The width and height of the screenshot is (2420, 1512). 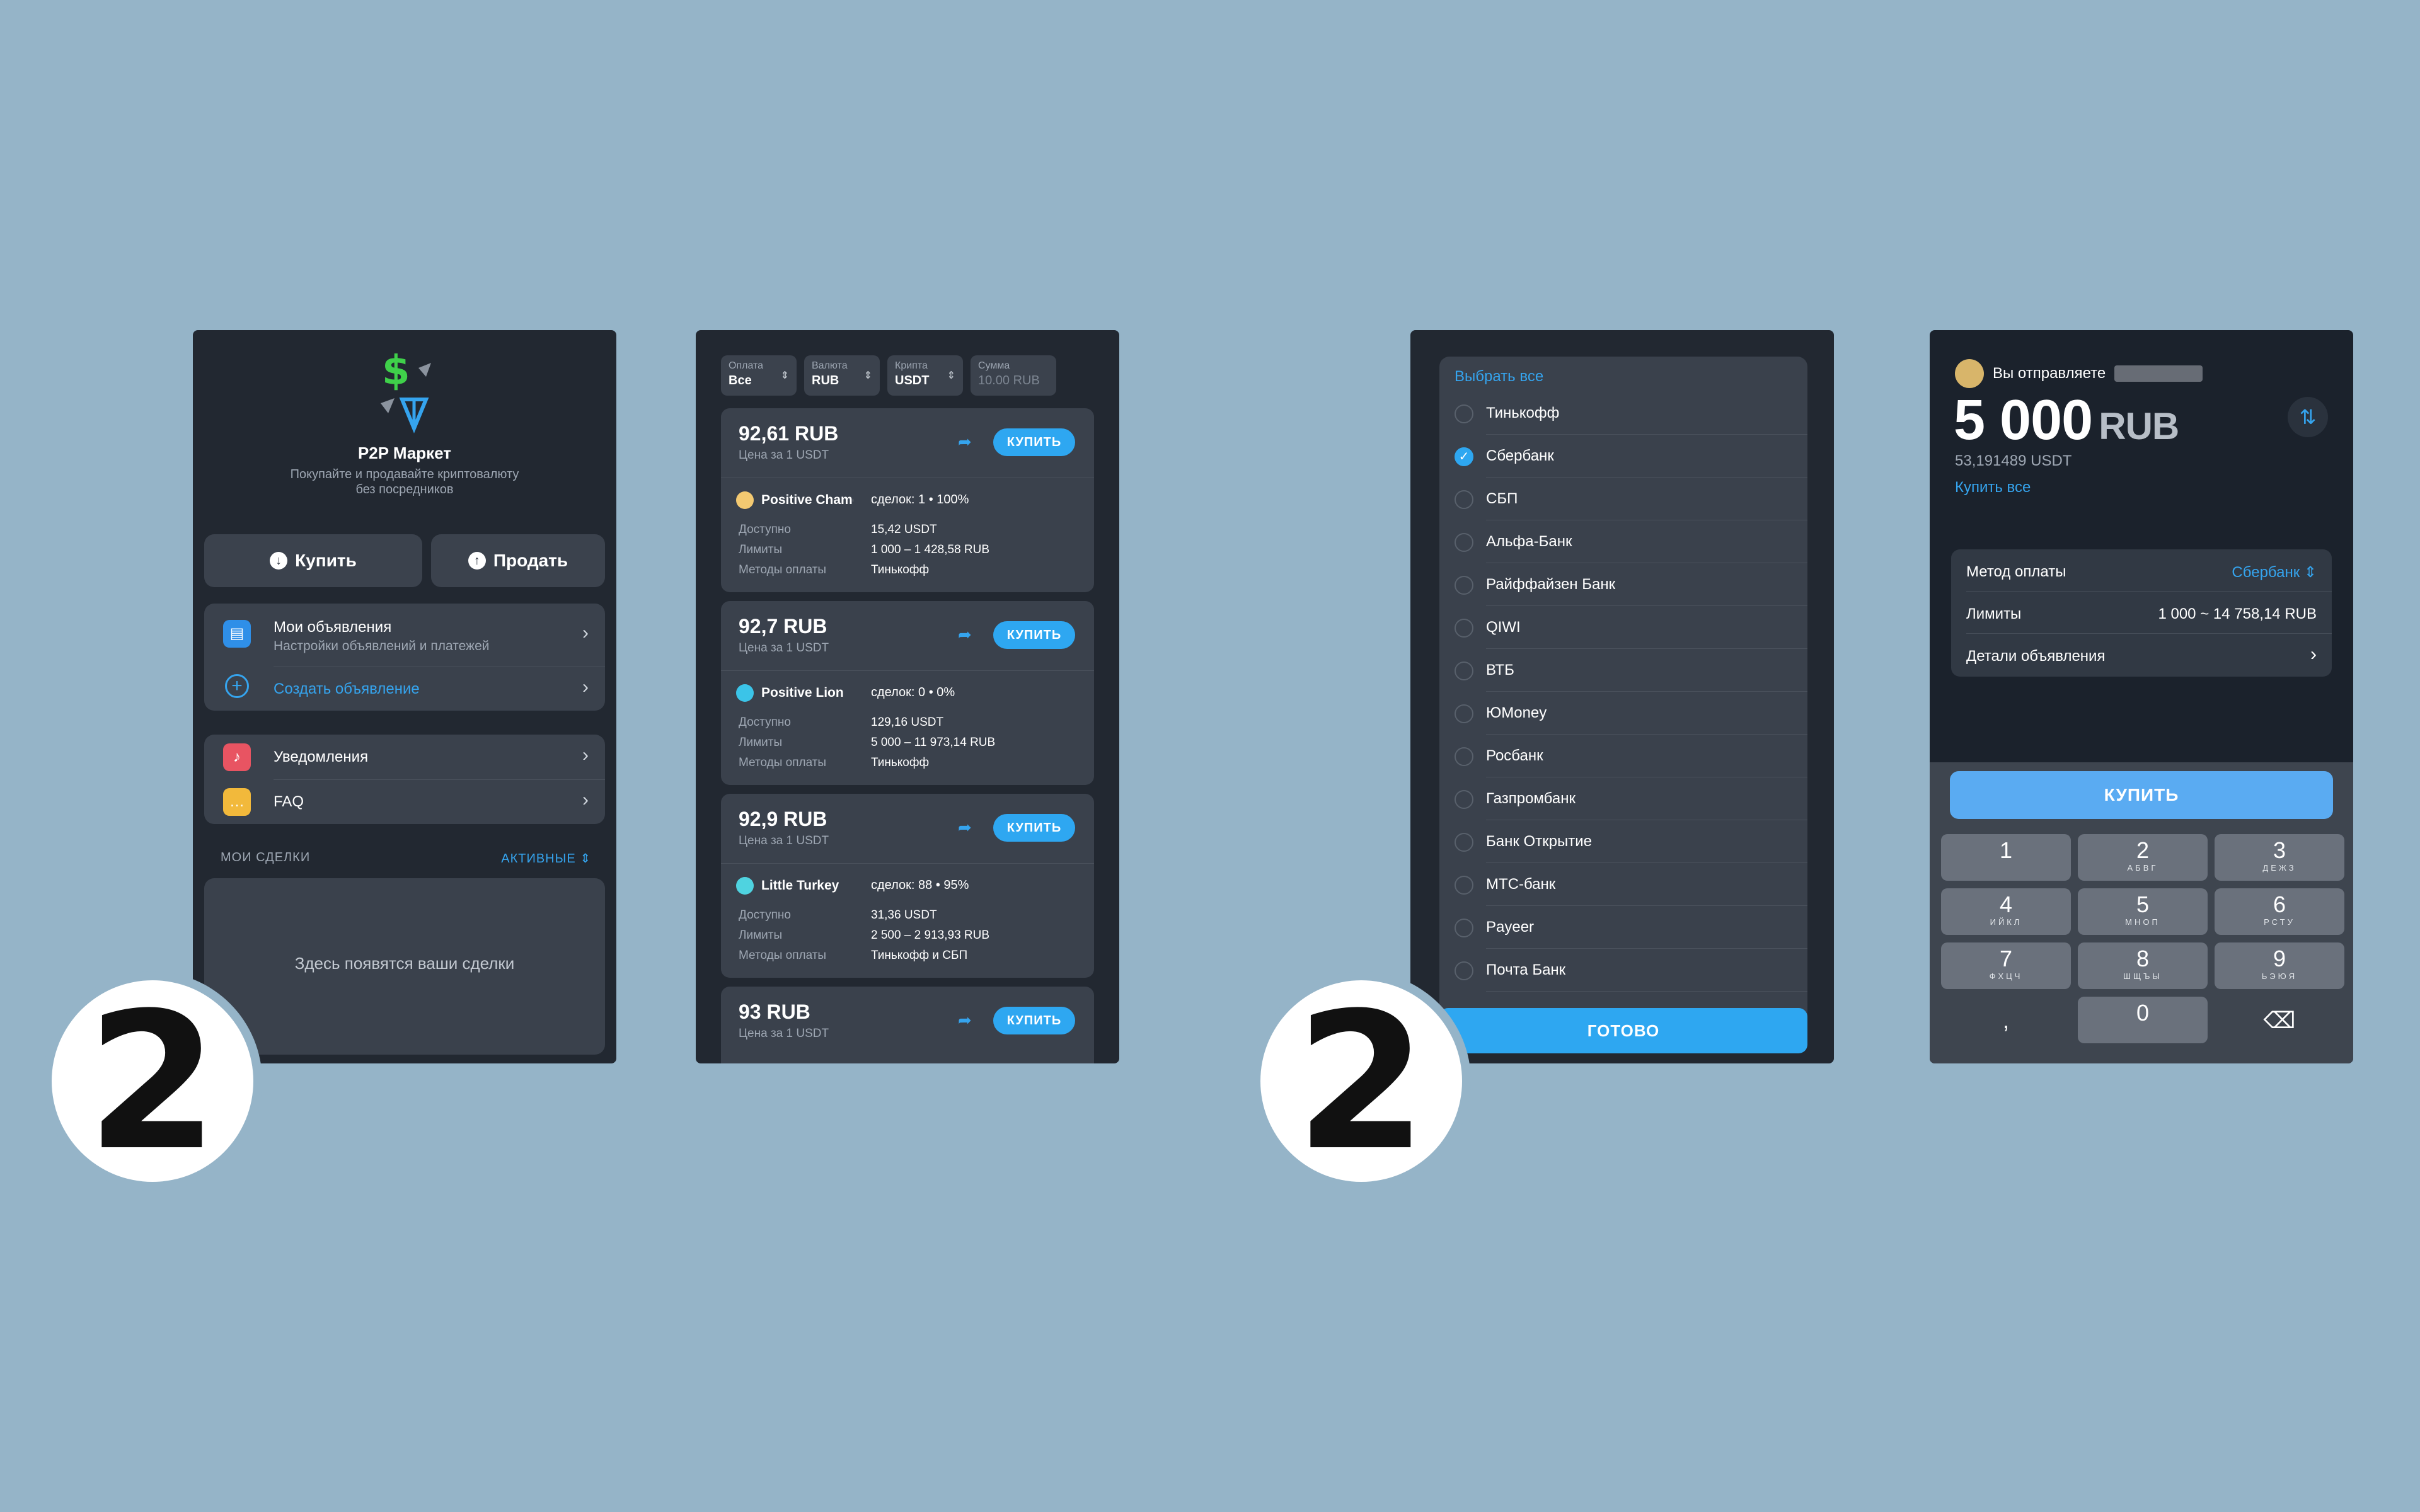 I want to click on keypad-key: 3 ДЕЖЗ, so click(x=2280, y=857).